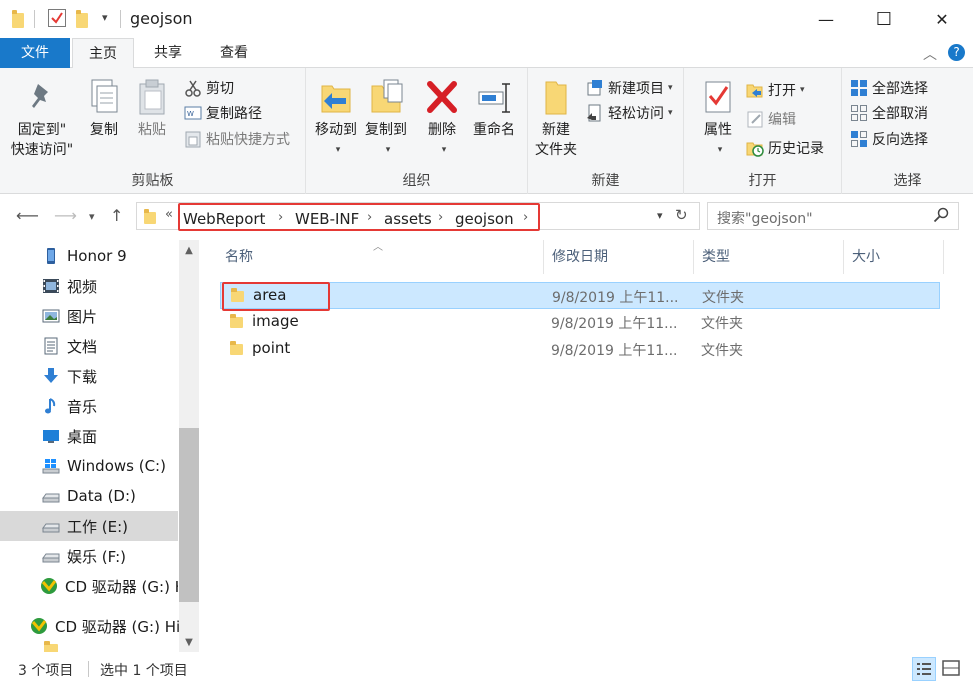 This screenshot has height=684, width=973. I want to click on nav-item-honor-9: Honor 9, so click(89, 256).